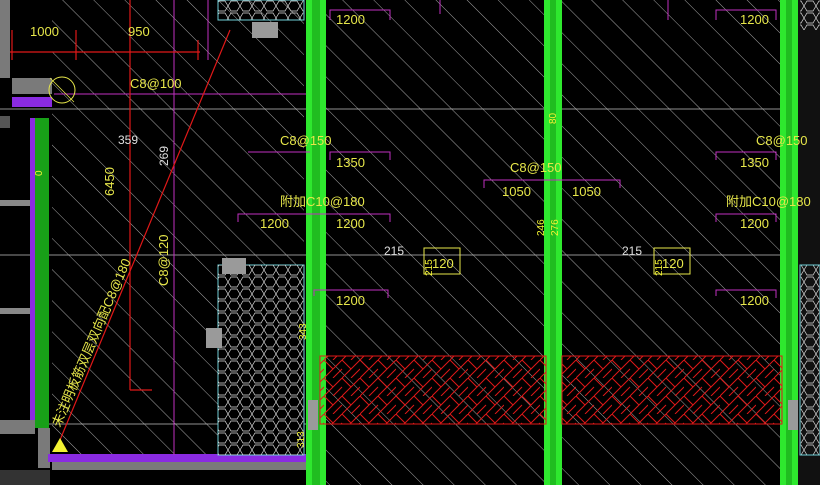 This screenshot has width=820, height=485. I want to click on dim-1350-left: 1350, so click(350, 162).